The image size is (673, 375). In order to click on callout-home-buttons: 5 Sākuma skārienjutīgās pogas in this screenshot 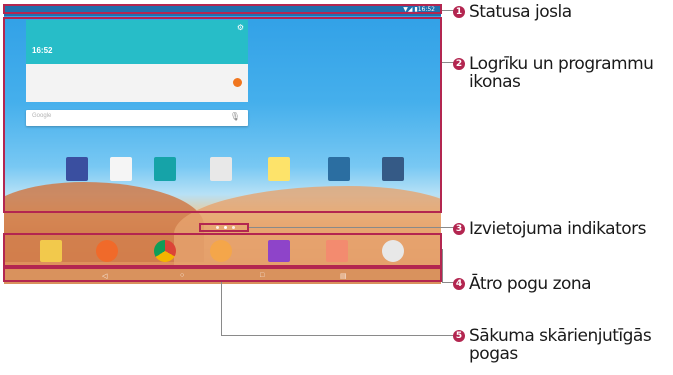, I will do `click(563, 345)`.